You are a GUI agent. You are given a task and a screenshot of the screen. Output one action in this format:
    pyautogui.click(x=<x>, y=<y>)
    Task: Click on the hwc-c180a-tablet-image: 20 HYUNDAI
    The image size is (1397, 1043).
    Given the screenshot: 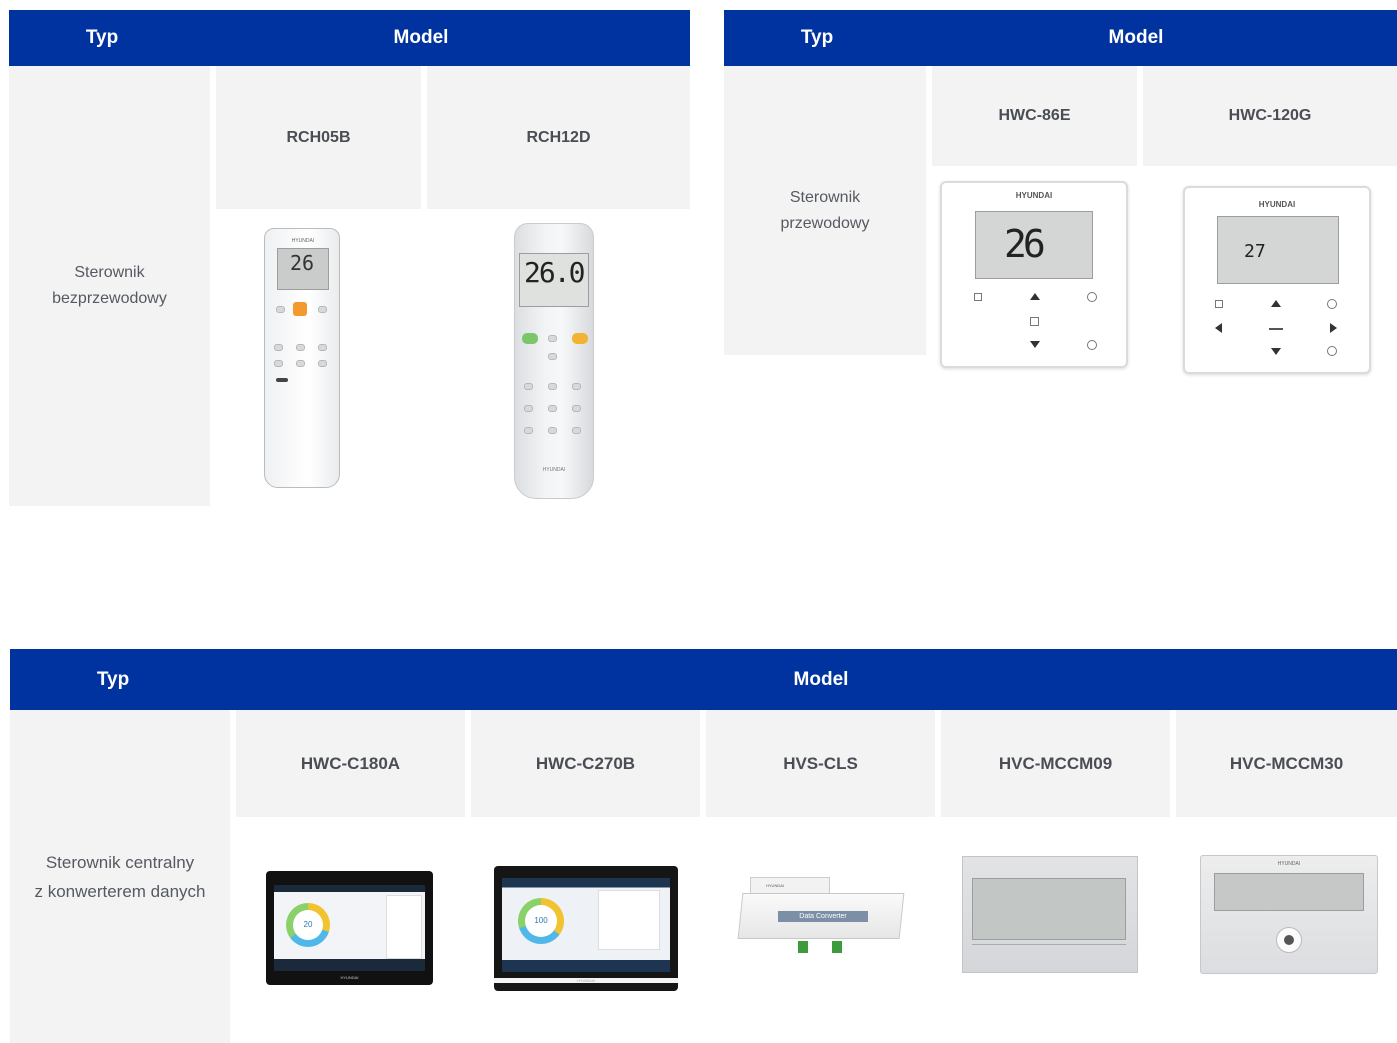 What is the action you would take?
    pyautogui.click(x=349, y=928)
    